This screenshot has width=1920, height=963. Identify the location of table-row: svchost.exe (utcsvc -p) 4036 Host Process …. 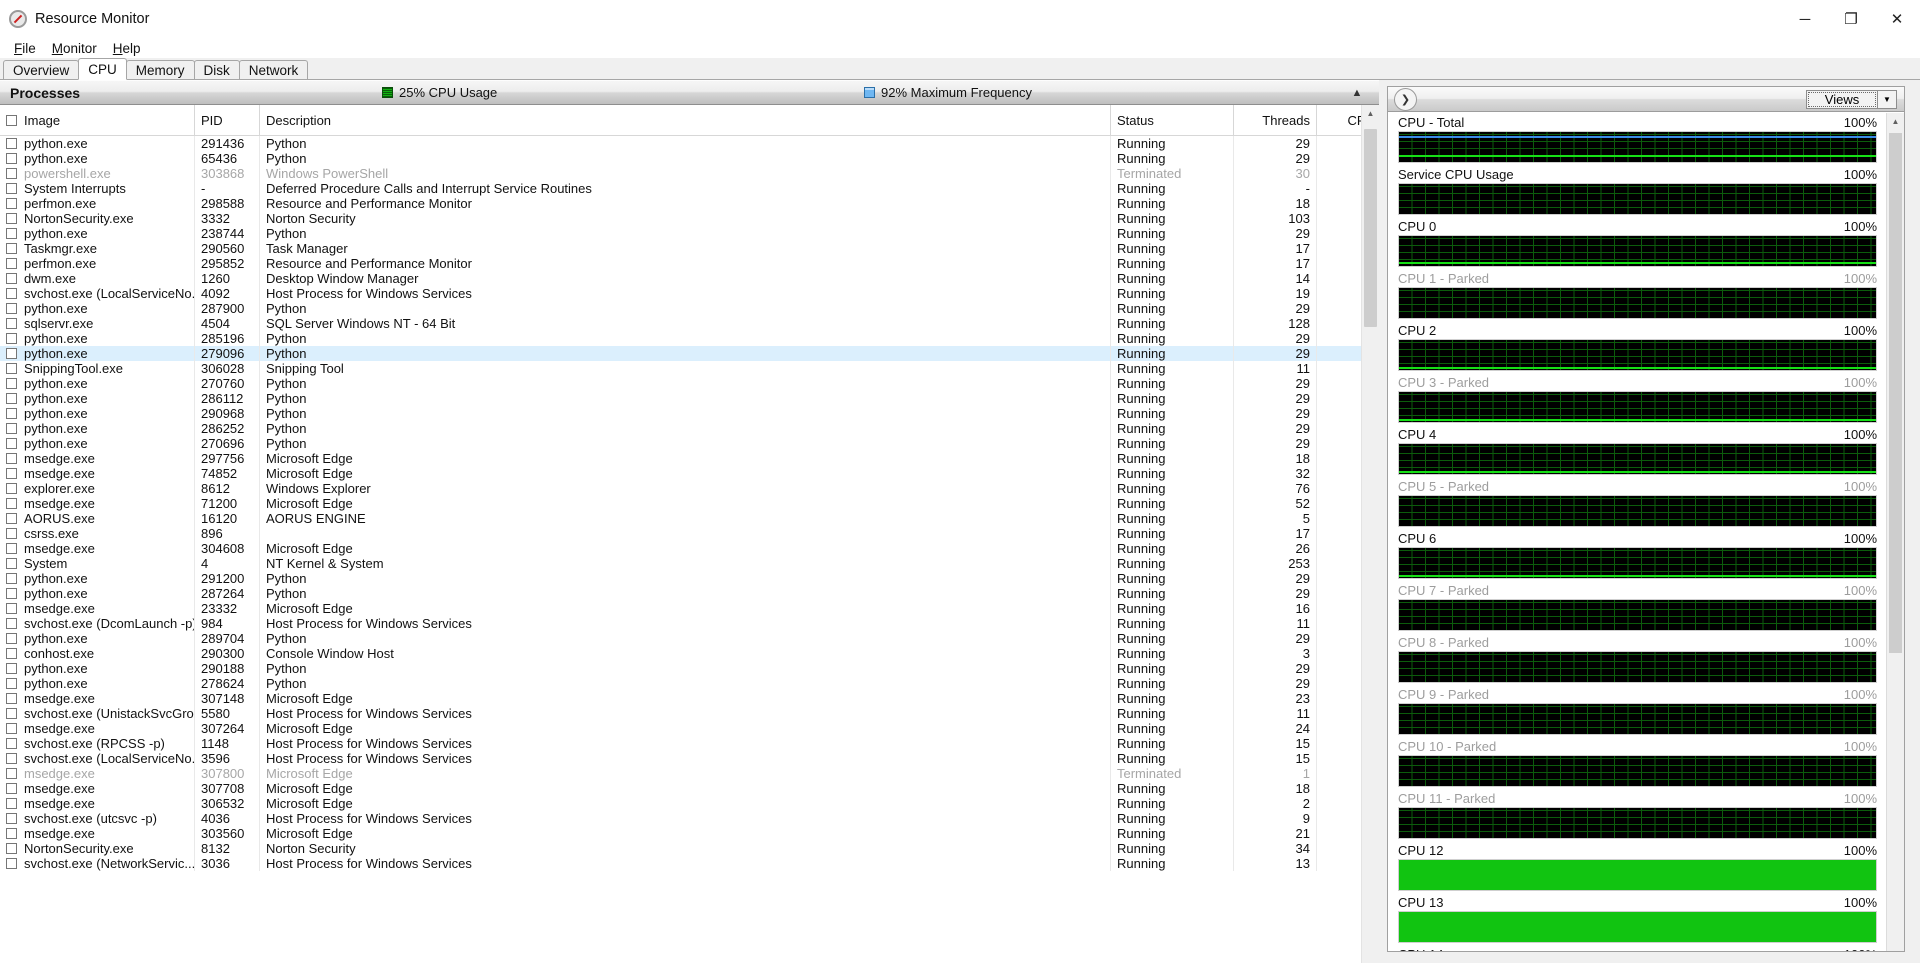
(689, 818).